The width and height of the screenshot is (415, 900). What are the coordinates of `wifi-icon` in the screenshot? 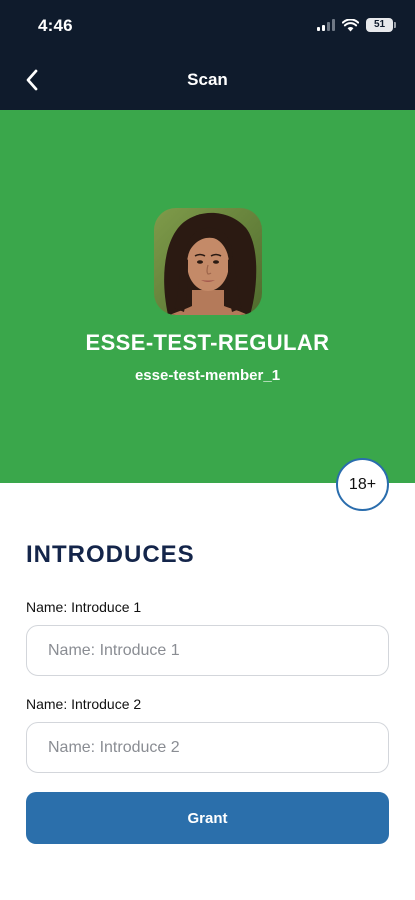 It's located at (350, 24).